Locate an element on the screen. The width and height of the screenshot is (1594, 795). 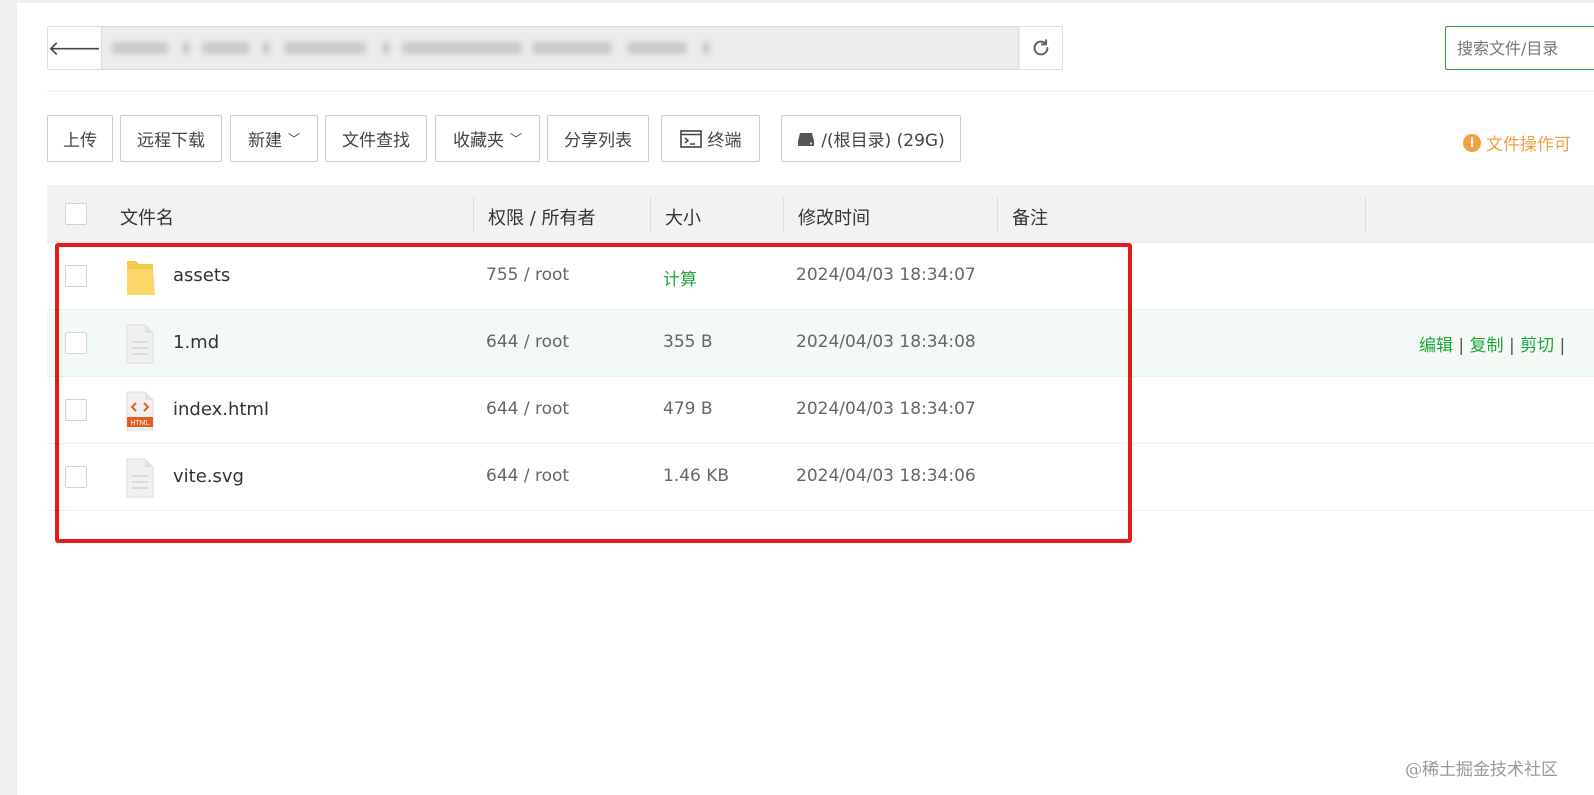
row-actions: 编辑 | 复制 | 剪切 | is located at coordinates (1492, 346).